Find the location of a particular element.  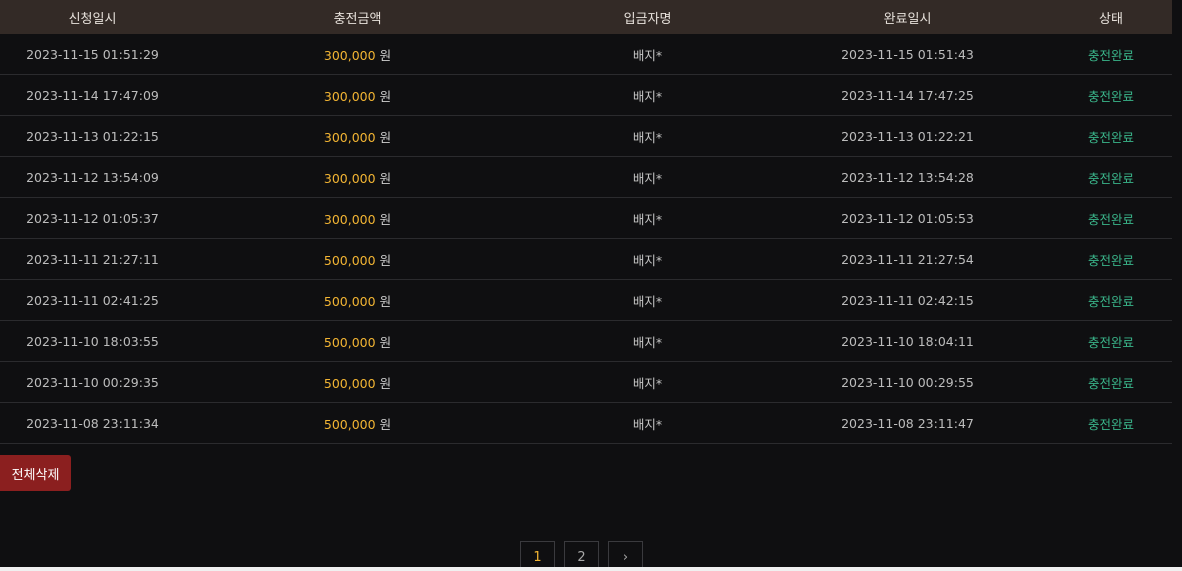

header-completed: 완료일시 is located at coordinates (907, 19).